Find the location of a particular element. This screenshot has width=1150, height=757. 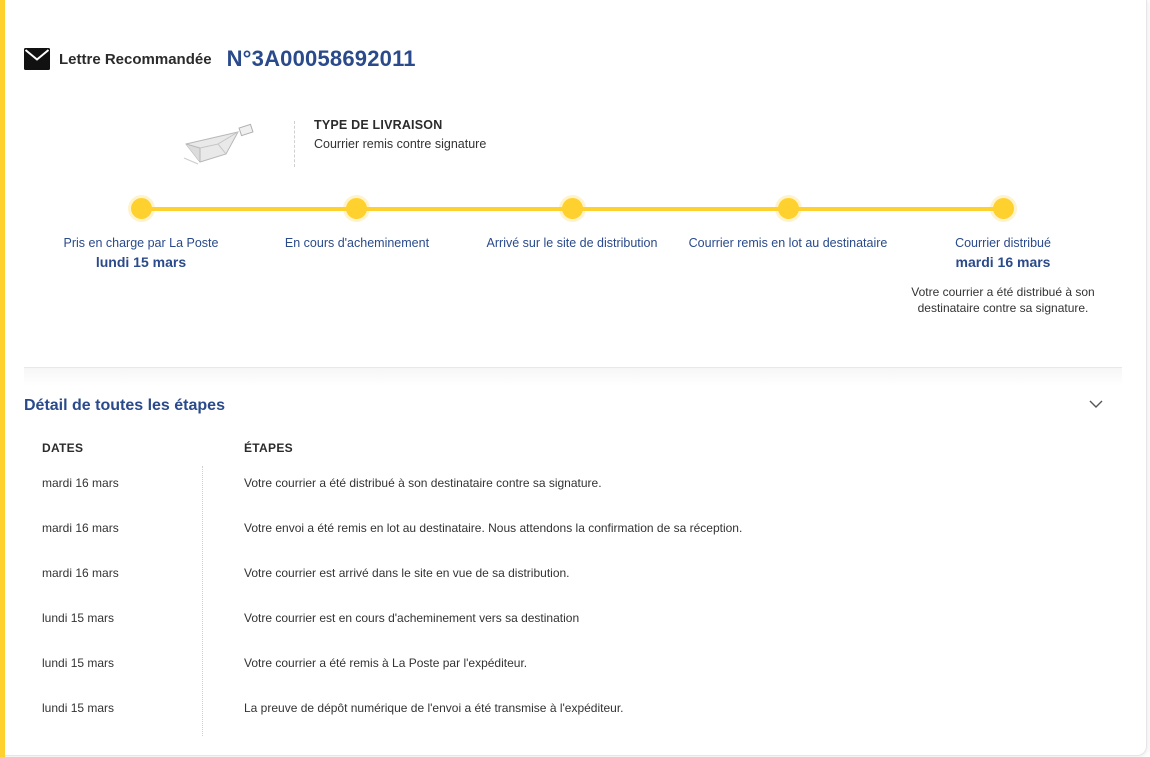

step-date: lundi 15 mars is located at coordinates (141, 262).